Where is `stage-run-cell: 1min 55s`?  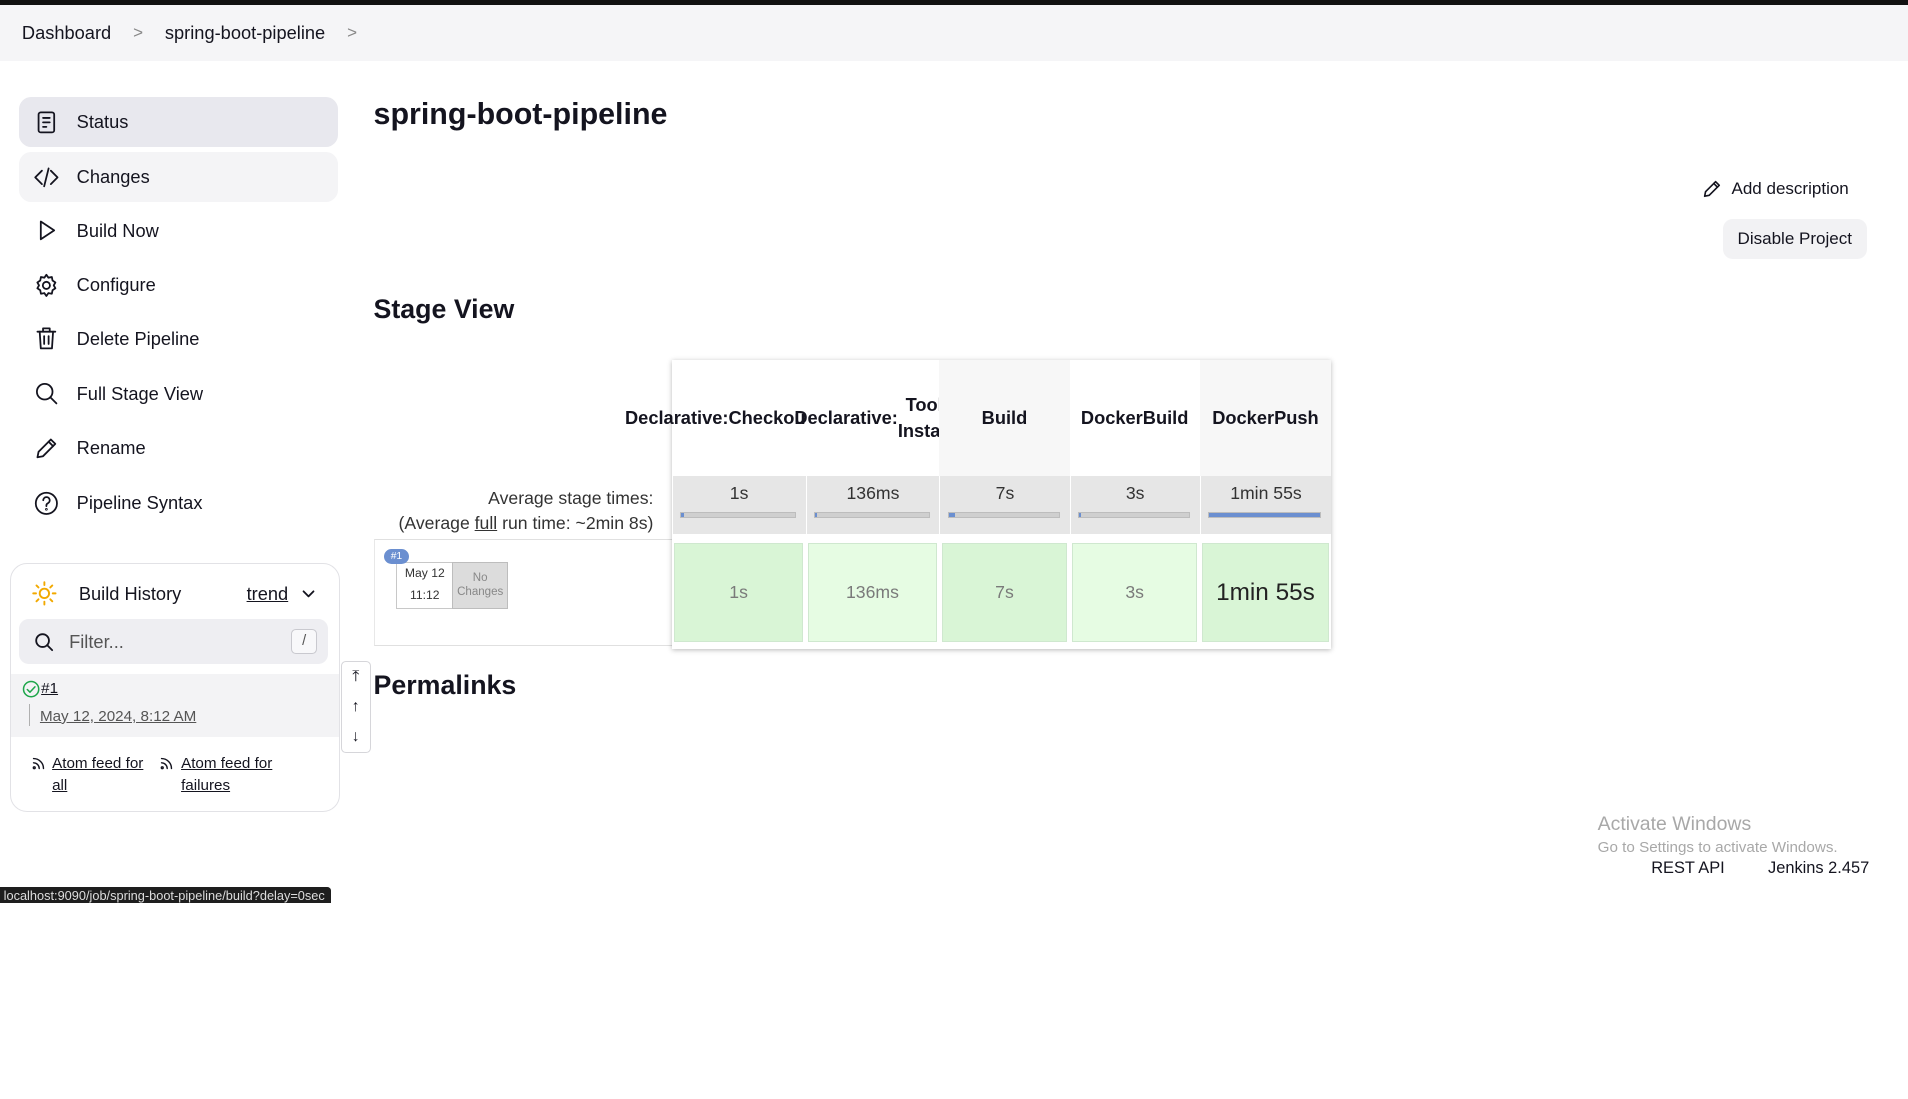 stage-run-cell: 1min 55s is located at coordinates (1265, 592).